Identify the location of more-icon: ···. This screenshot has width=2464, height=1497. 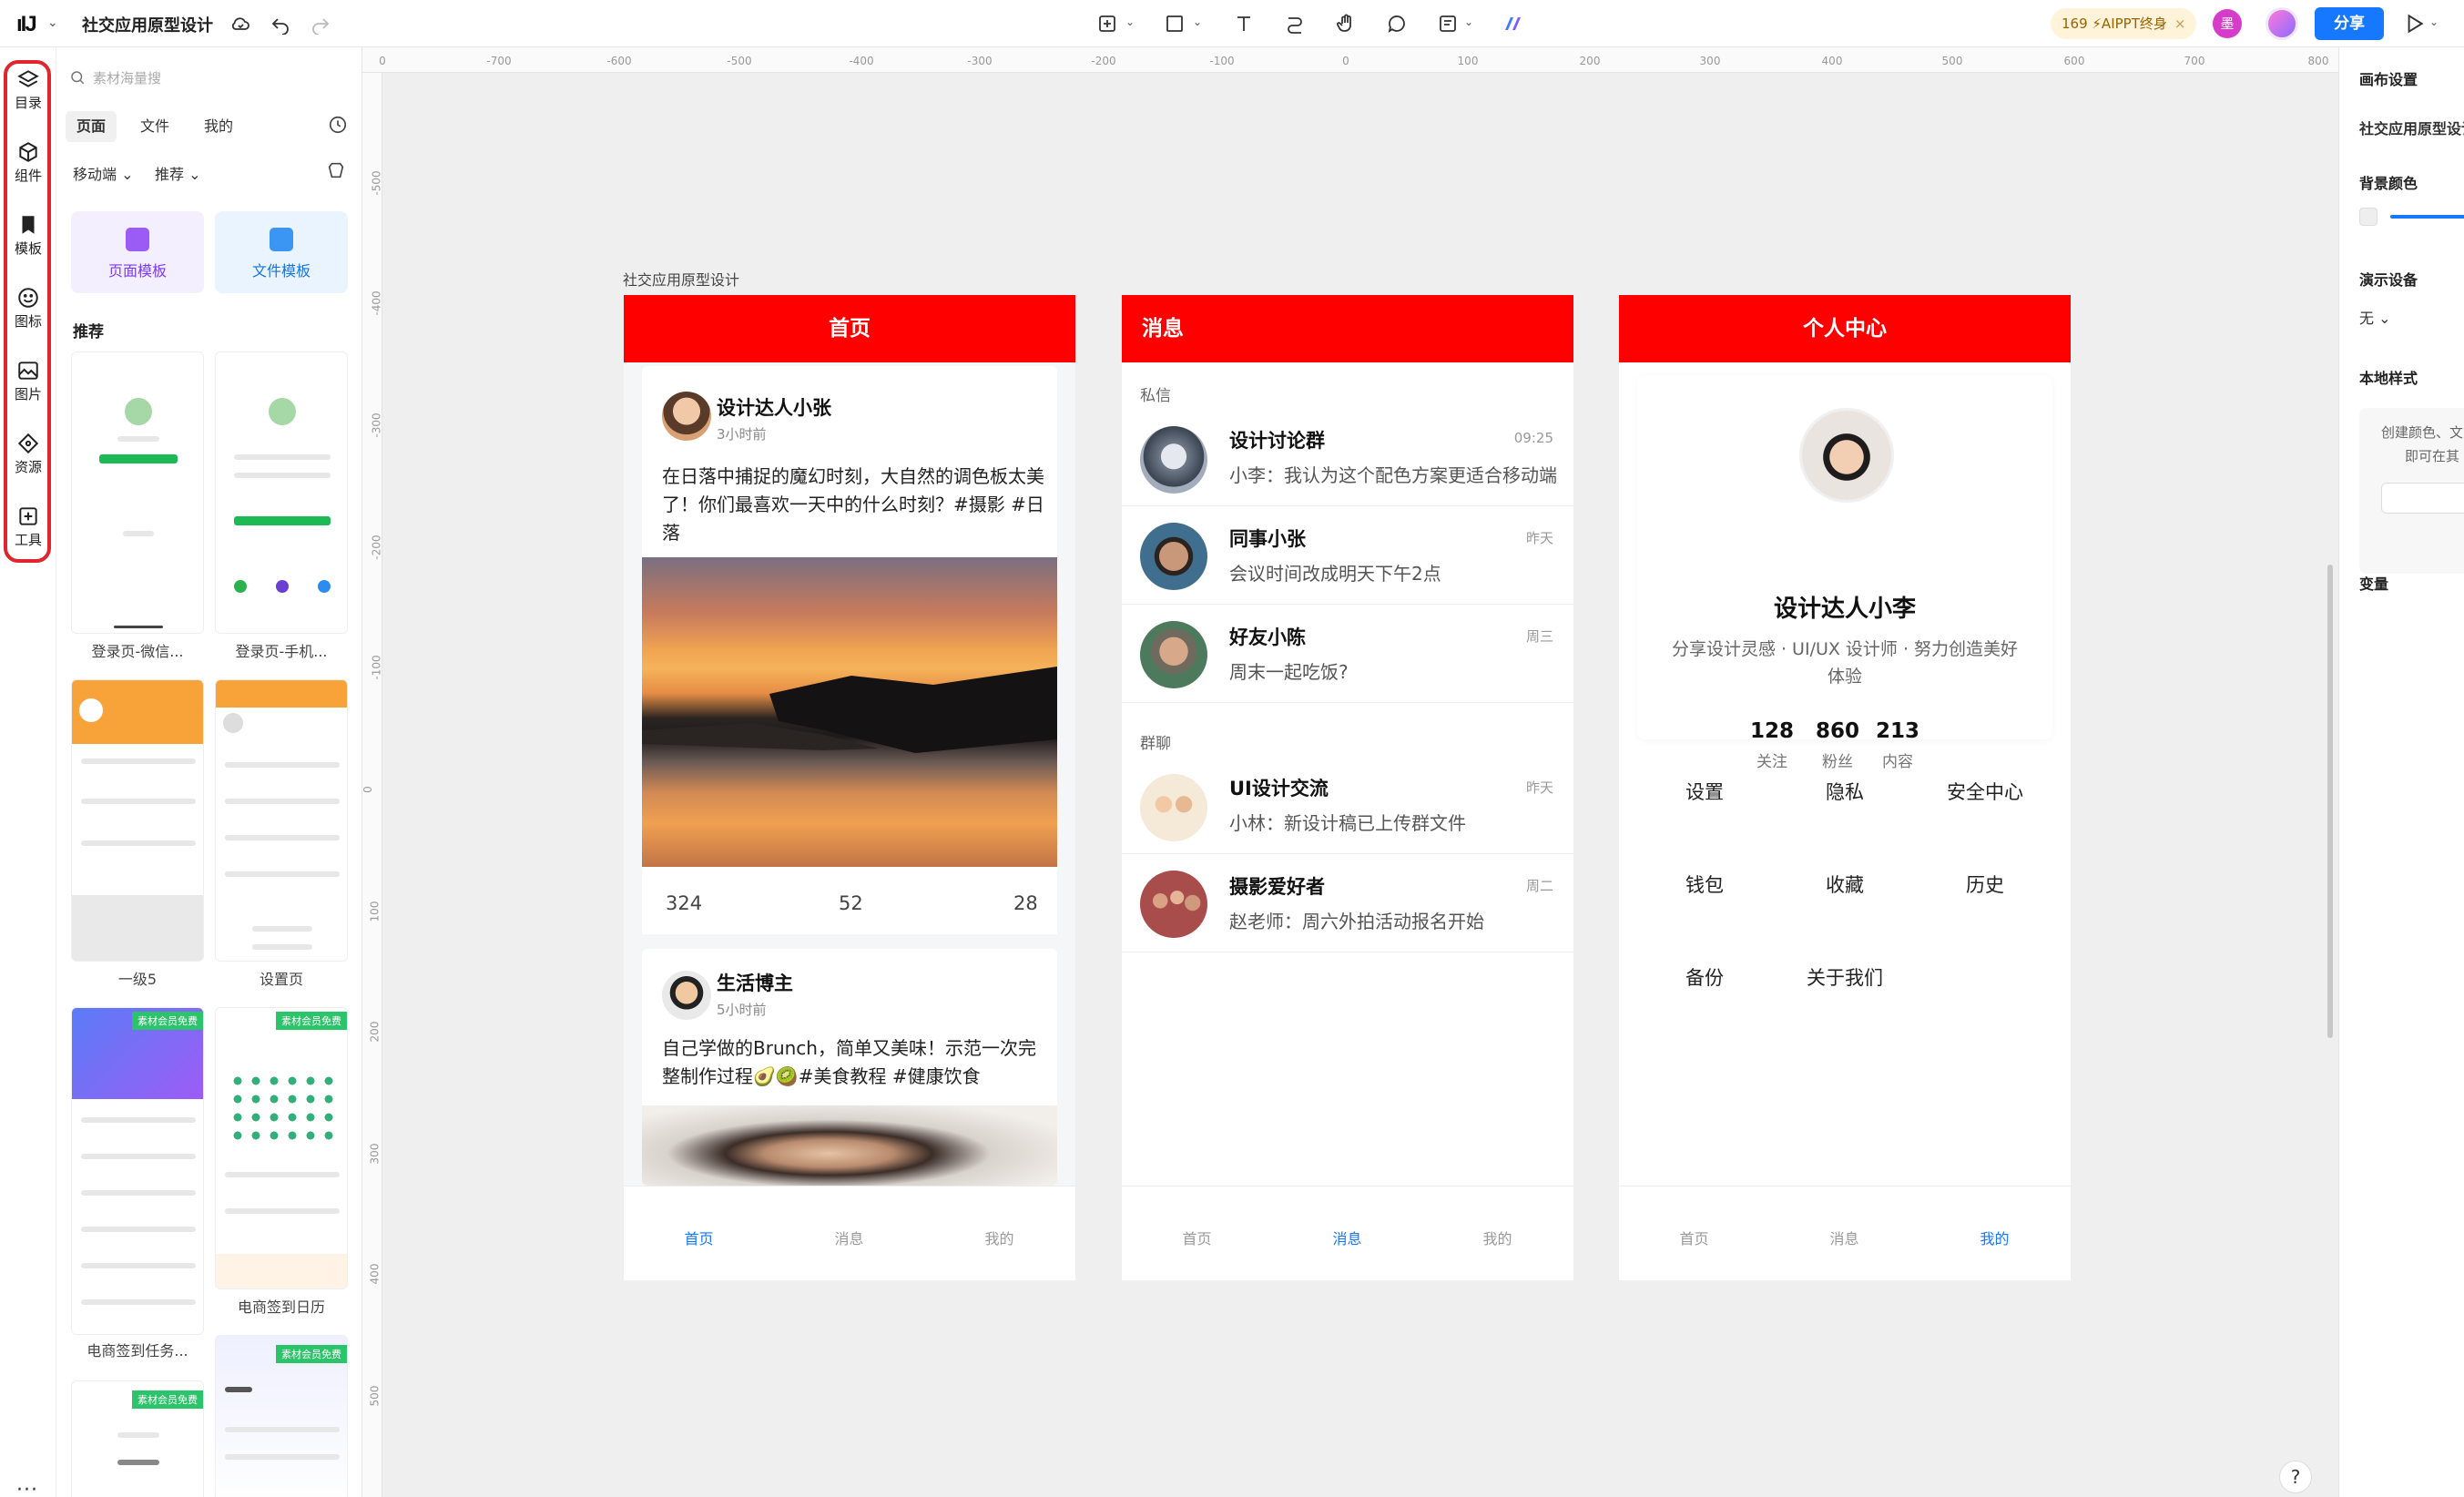
(27, 1488).